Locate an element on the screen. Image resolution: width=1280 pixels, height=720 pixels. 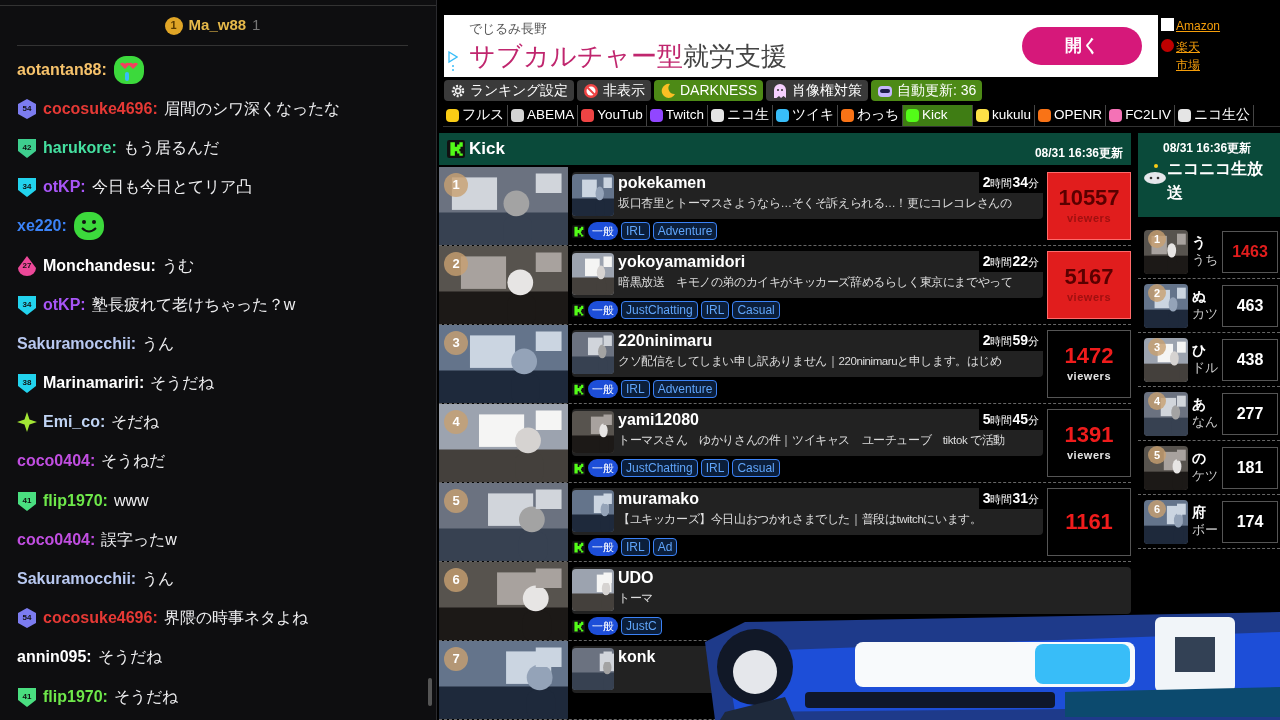
platform-tab: Kick is located at coordinates (938, 115).